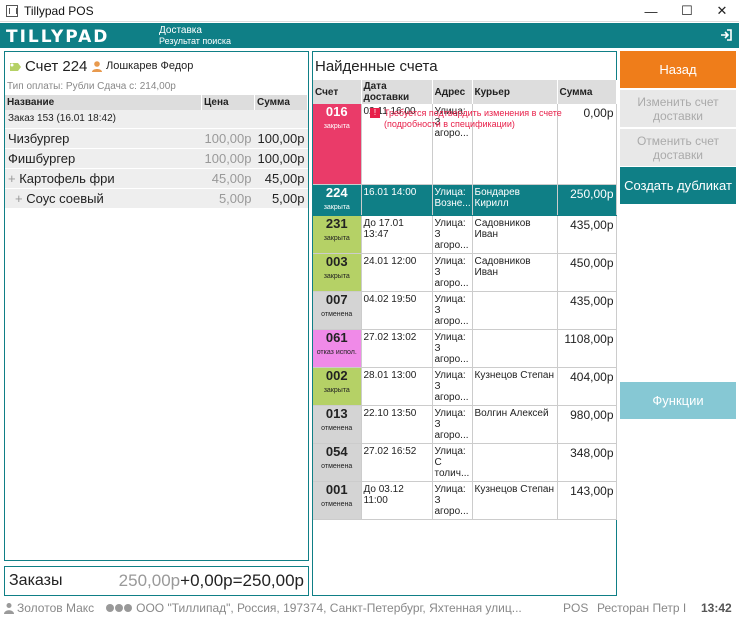 The height and width of the screenshot is (618, 739). What do you see at coordinates (336, 192) in the screenshot?
I see `account-number: 224` at bounding box center [336, 192].